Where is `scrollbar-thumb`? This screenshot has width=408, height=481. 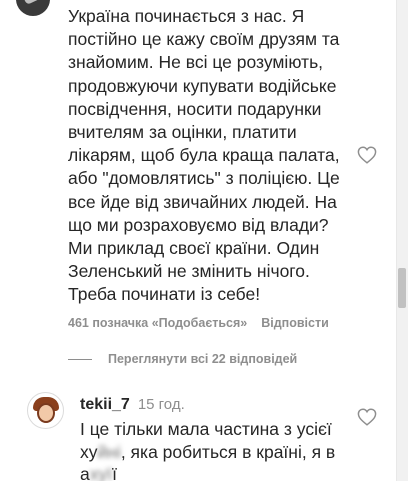 scrollbar-thumb is located at coordinates (402, 288).